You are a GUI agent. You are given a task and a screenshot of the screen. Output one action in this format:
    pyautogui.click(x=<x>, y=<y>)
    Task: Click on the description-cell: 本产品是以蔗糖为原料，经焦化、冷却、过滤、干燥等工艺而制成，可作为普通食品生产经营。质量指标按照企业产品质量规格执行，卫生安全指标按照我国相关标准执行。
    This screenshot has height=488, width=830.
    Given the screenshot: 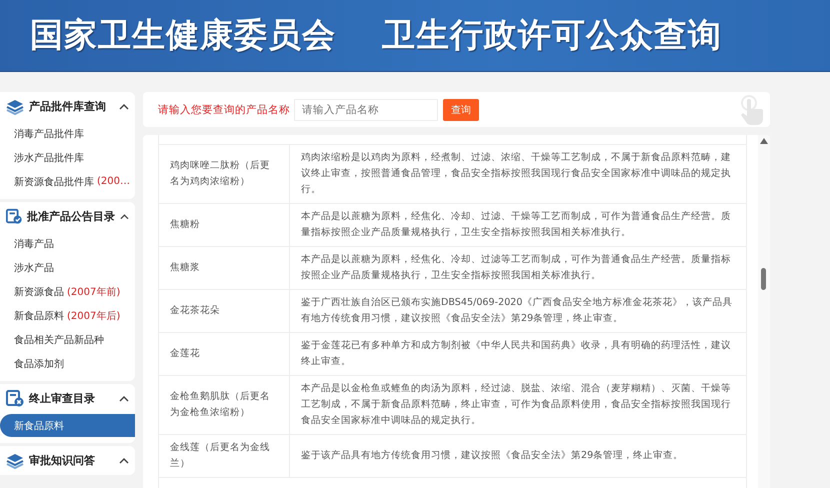 What is the action you would take?
    pyautogui.click(x=517, y=225)
    